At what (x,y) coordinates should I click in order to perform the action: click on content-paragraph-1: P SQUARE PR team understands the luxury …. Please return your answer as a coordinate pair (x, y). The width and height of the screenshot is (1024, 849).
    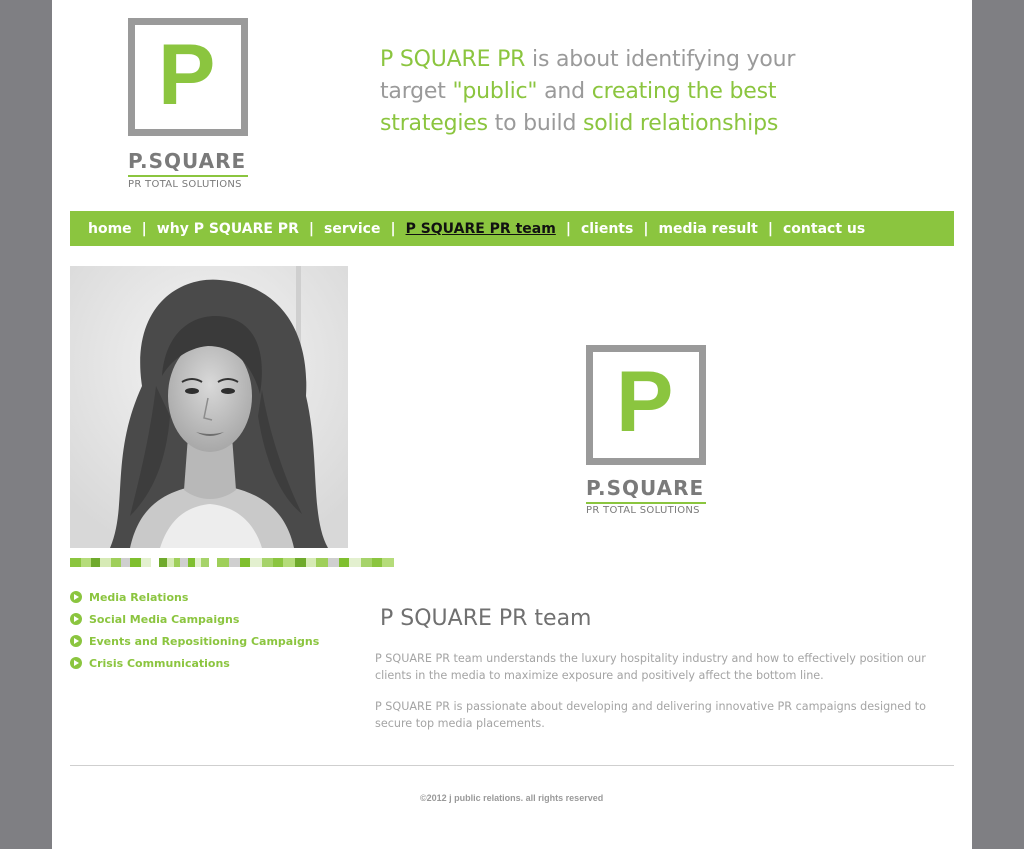
    Looking at the image, I should click on (650, 667).